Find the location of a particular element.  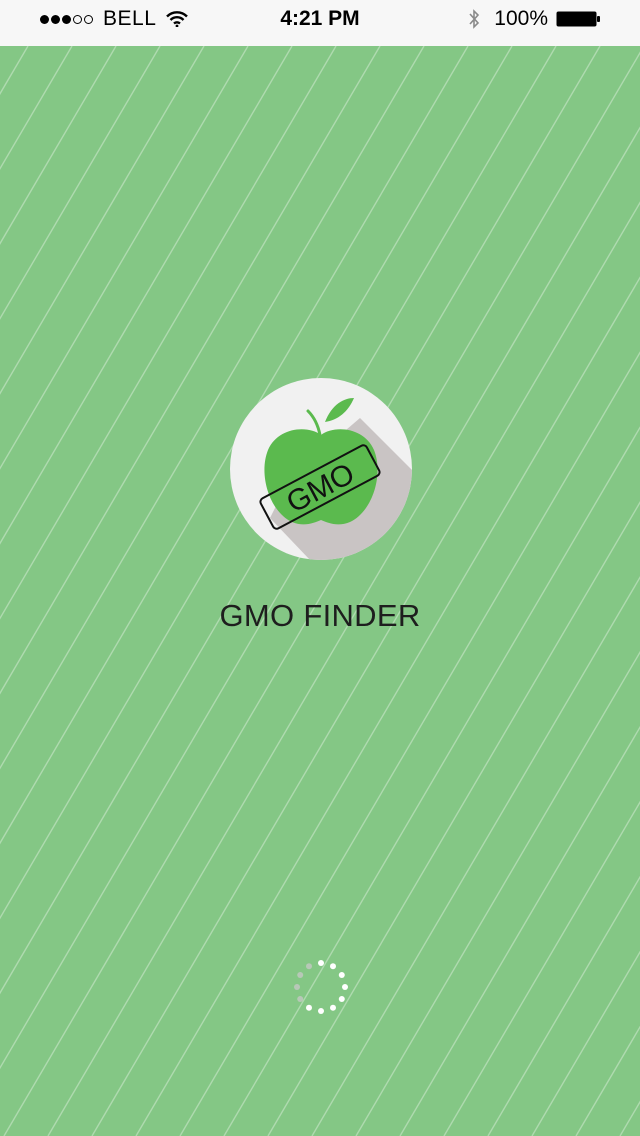

loading-spinner-icon is located at coordinates (321, 987).